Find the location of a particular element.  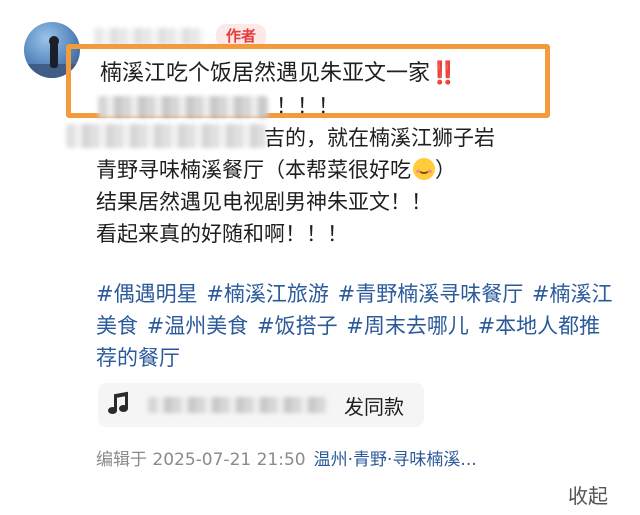

avatar-figure-body is located at coordinates (54, 55).